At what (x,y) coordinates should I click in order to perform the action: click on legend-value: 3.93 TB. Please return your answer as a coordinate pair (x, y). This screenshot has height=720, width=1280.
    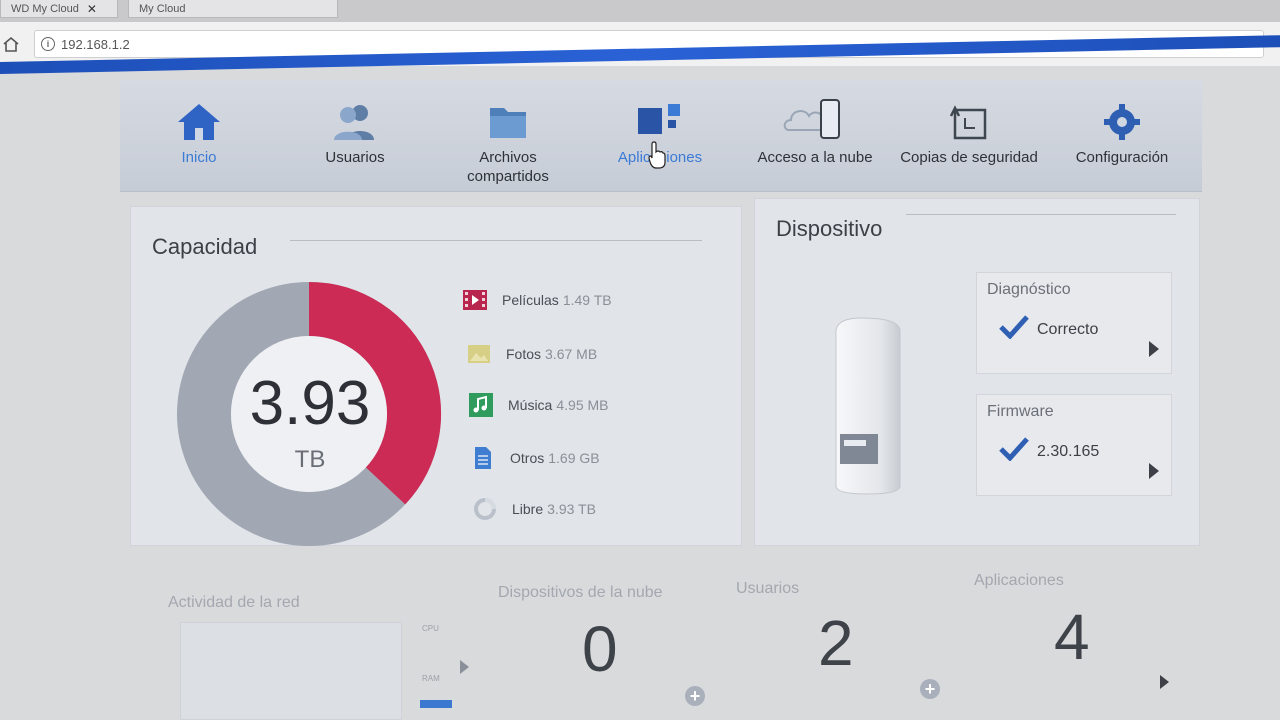
    Looking at the image, I should click on (571, 509).